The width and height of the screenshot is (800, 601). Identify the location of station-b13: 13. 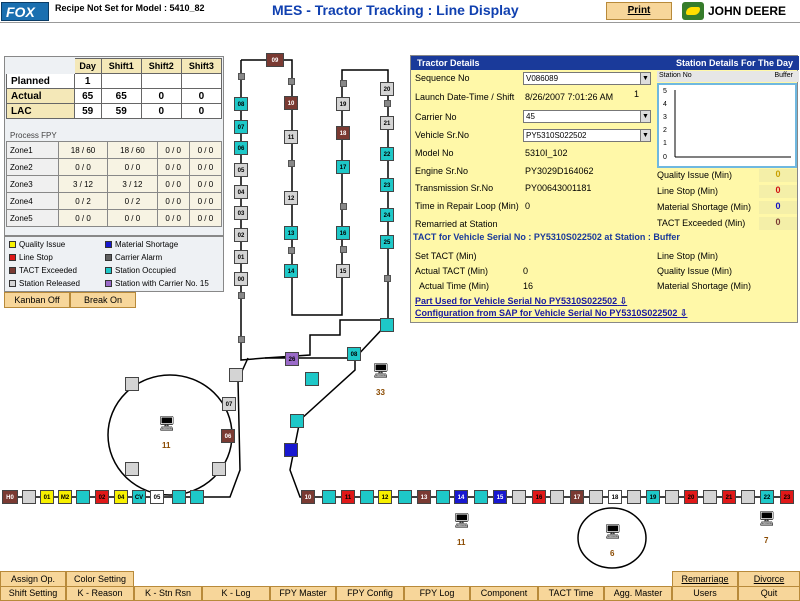
(424, 497).